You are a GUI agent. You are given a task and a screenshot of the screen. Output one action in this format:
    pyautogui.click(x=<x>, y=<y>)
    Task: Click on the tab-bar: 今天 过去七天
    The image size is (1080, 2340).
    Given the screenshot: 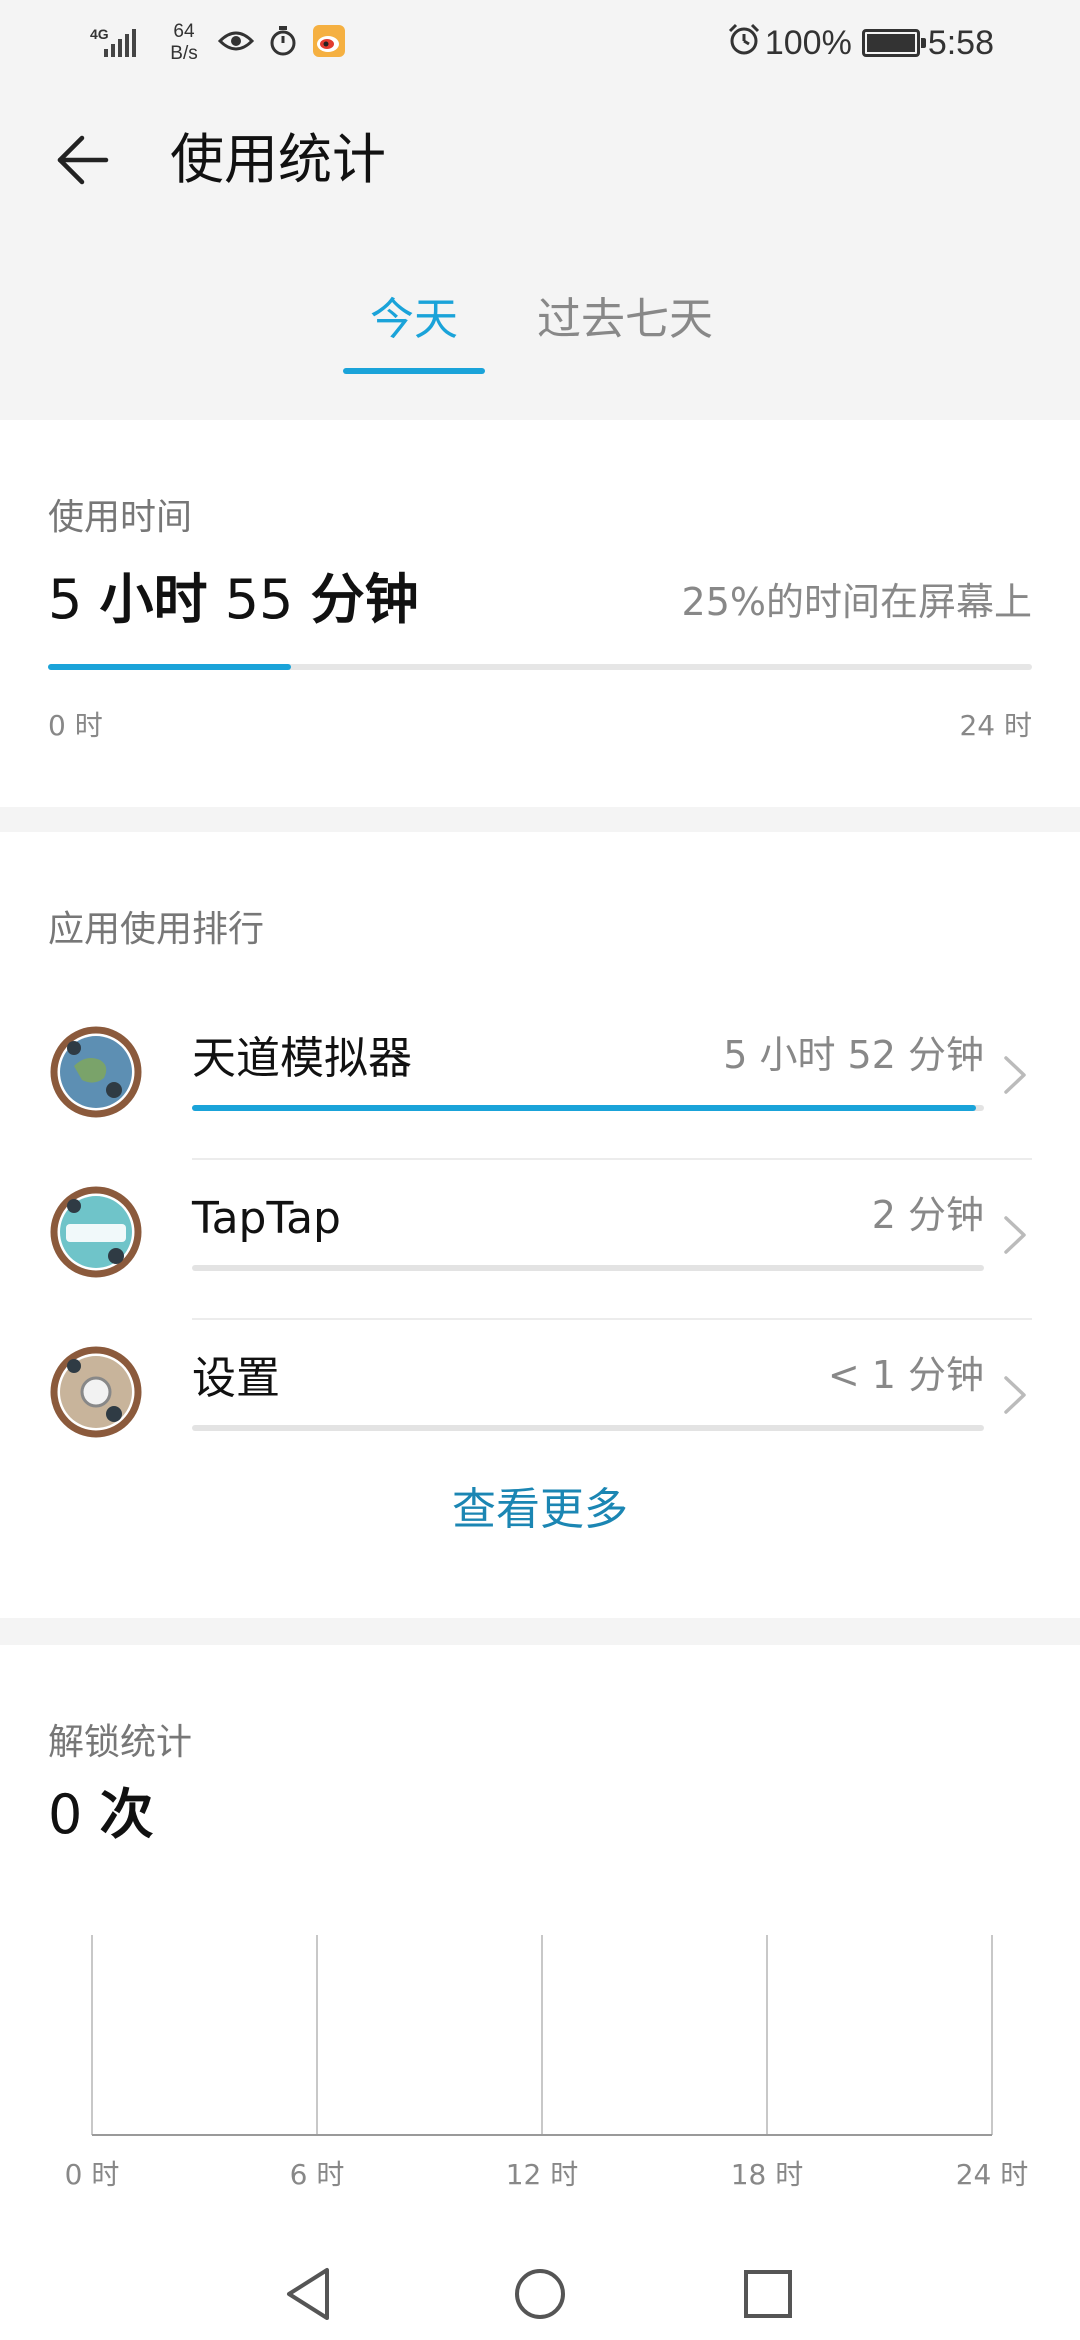 What is the action you would take?
    pyautogui.click(x=540, y=332)
    